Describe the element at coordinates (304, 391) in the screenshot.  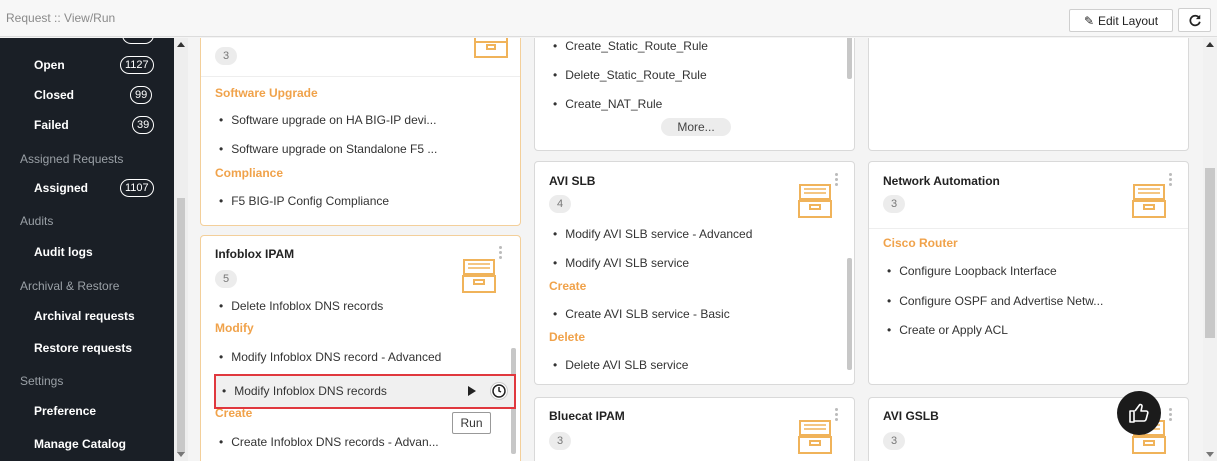
I see `catalog-item-label: Modify Infoblox DNS records` at that location.